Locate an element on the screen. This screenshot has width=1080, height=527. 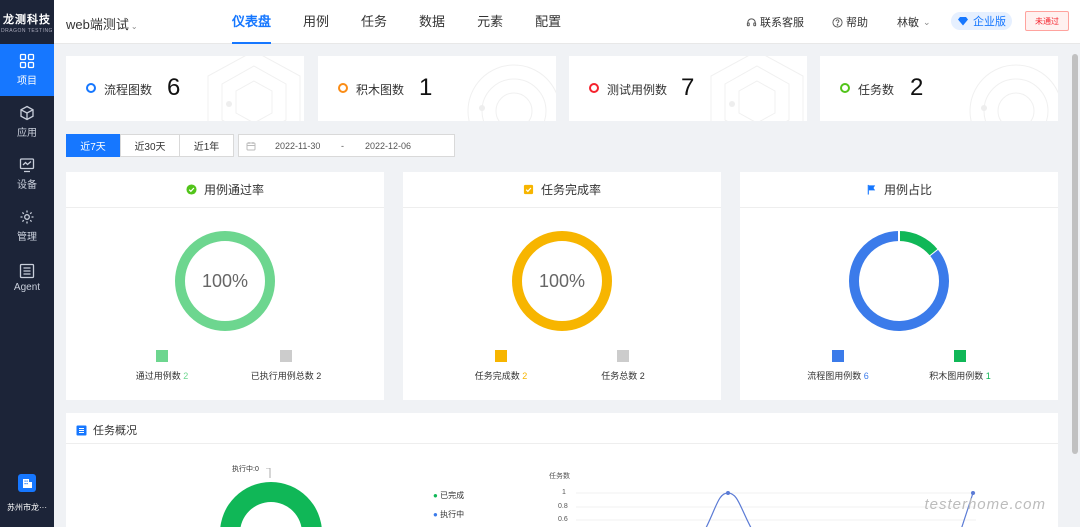
sidebar-item-manage: 管理 is located at coordinates (27, 226).